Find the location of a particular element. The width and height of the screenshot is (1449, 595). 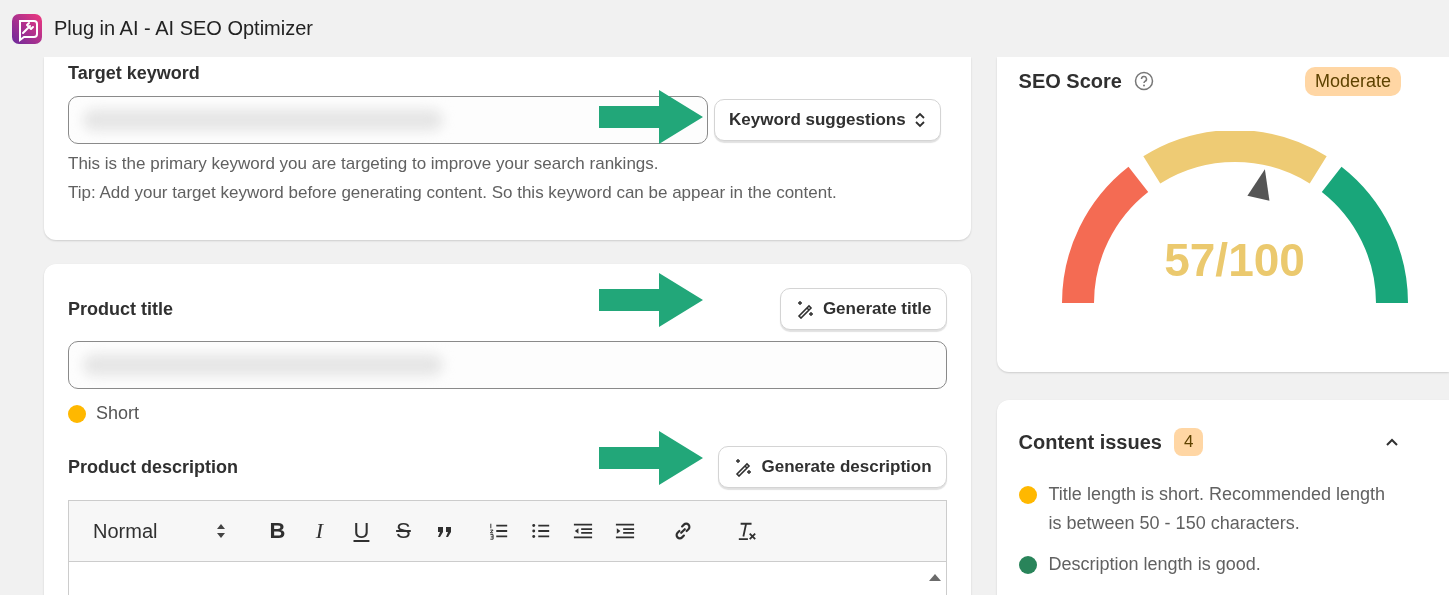

clear-format-icon is located at coordinates (747, 531).